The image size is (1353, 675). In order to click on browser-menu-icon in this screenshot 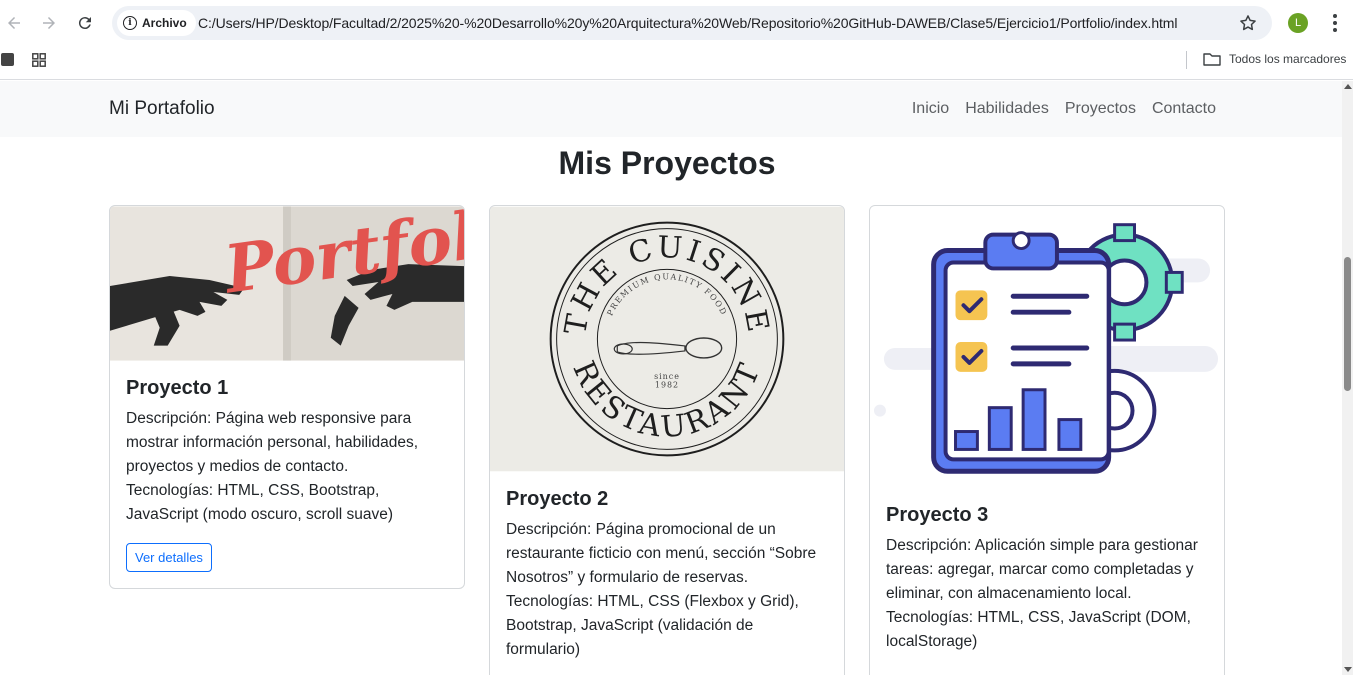, I will do `click(1335, 23)`.